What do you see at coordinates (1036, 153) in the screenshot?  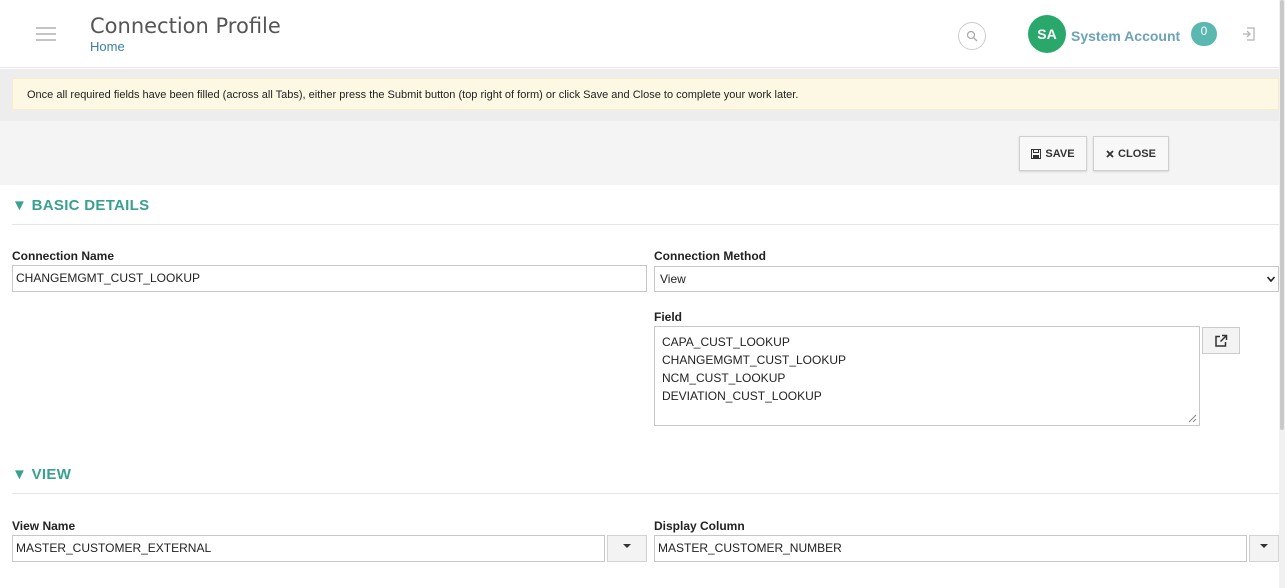 I see `floppy-disk-icon` at bounding box center [1036, 153].